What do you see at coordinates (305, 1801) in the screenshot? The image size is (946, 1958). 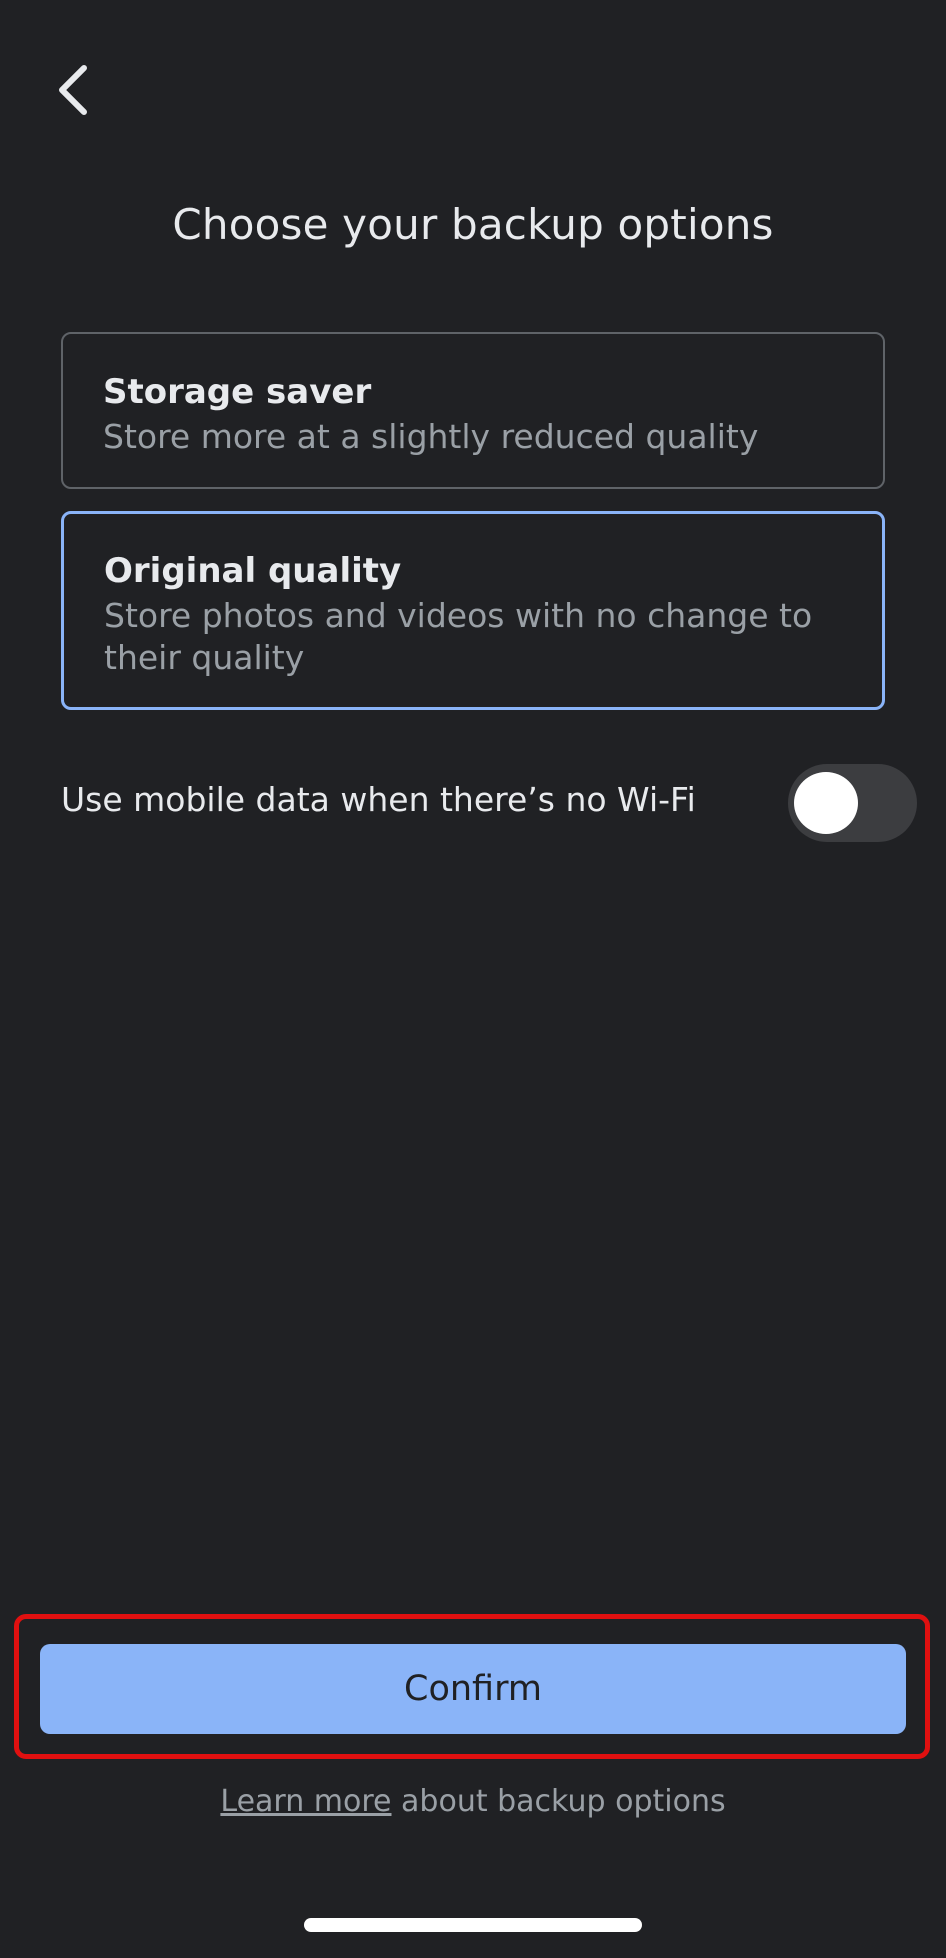 I see `learn-more-link: Learn more` at bounding box center [305, 1801].